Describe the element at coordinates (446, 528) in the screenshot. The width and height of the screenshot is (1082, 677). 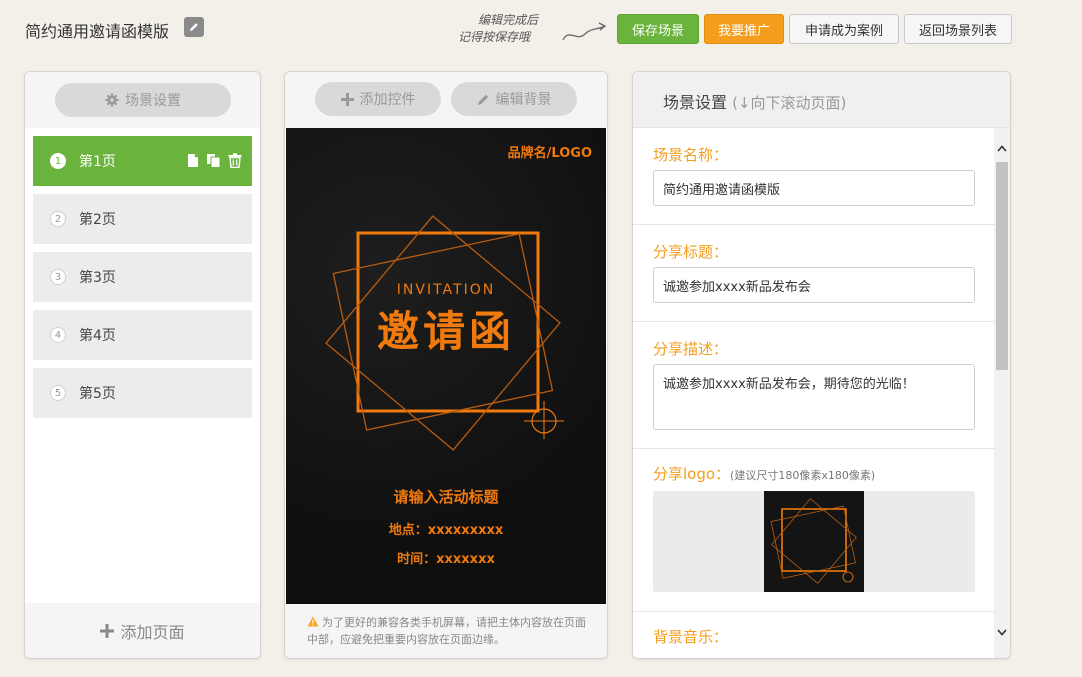
I see `event-location-text: 地点：xxxxxxxxx` at that location.